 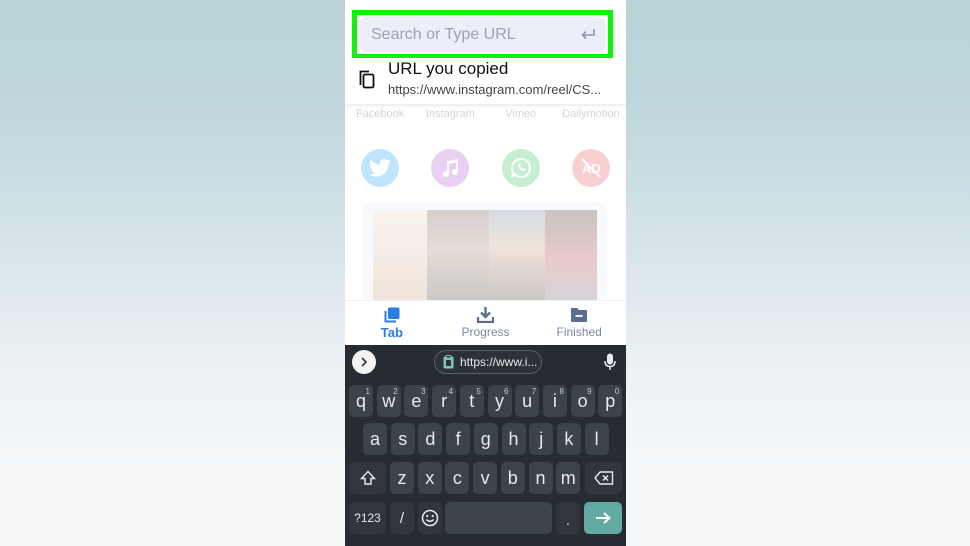 I want to click on key-label: q, so click(x=360, y=400).